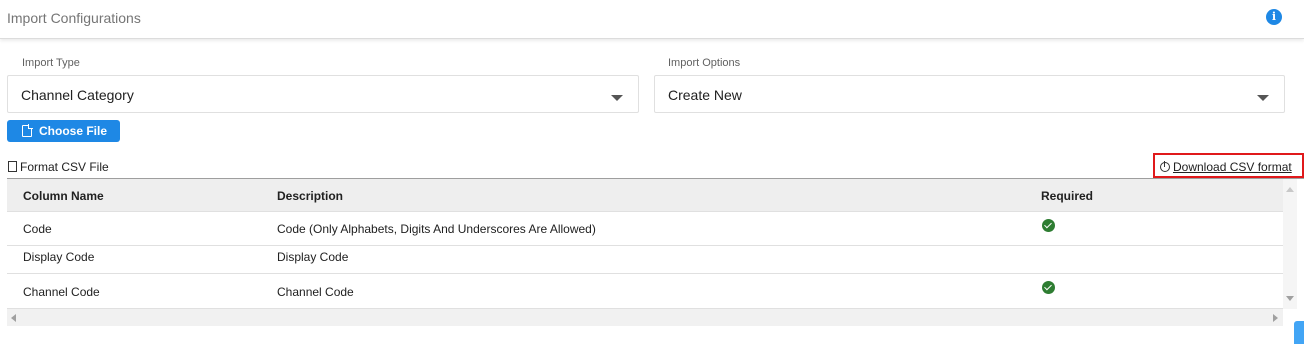  Describe the element at coordinates (59, 257) in the screenshot. I see `cell-column-name: Display Code` at that location.